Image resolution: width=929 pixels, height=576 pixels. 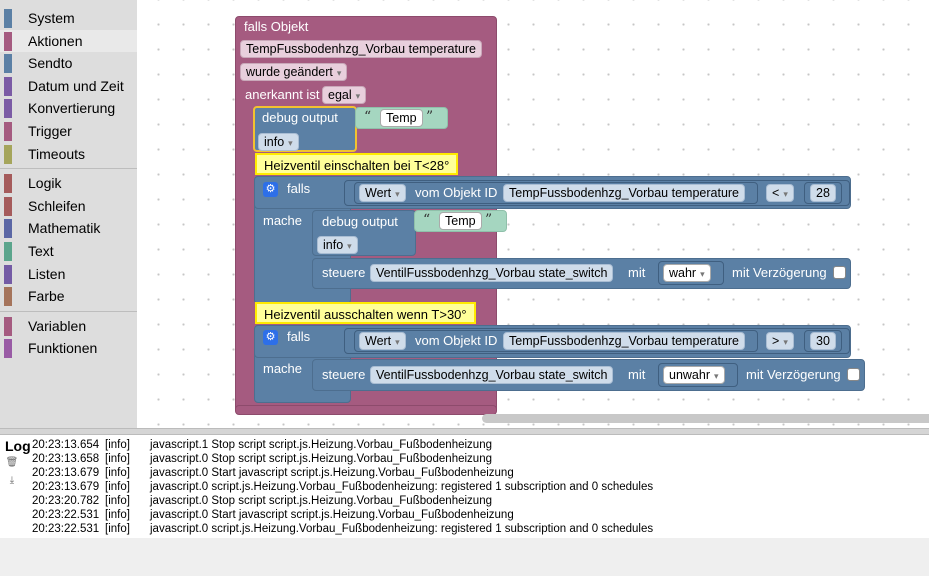 What do you see at coordinates (68, 63) in the screenshot?
I see `toolbox-category-sendto: Sendto` at bounding box center [68, 63].